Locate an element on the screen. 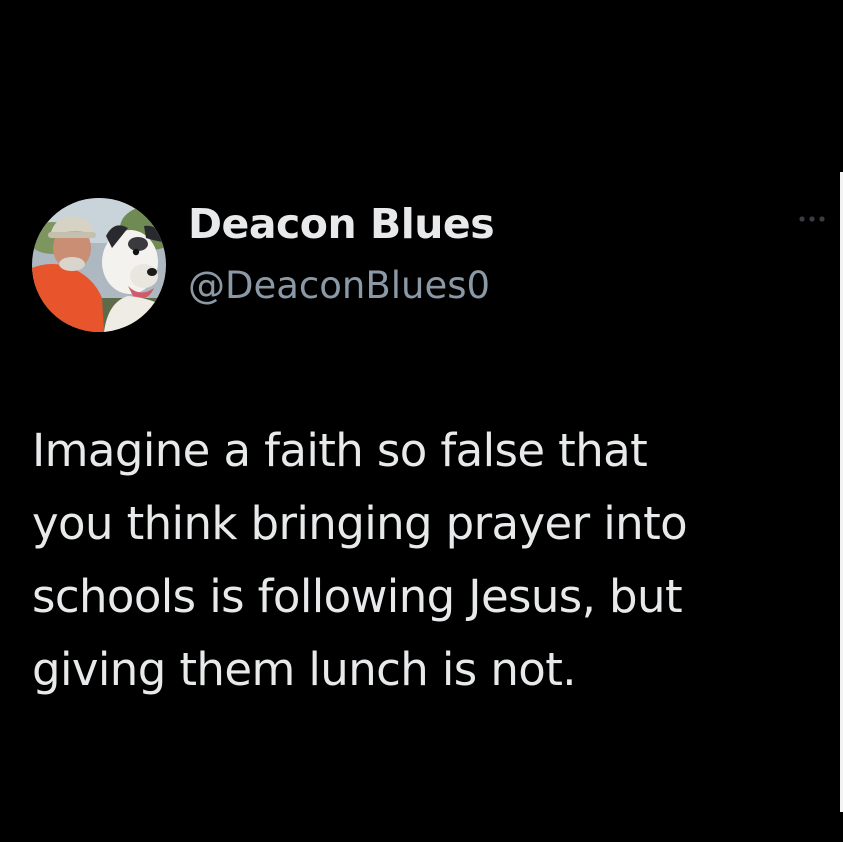  avatar-photo is located at coordinates (99, 265).